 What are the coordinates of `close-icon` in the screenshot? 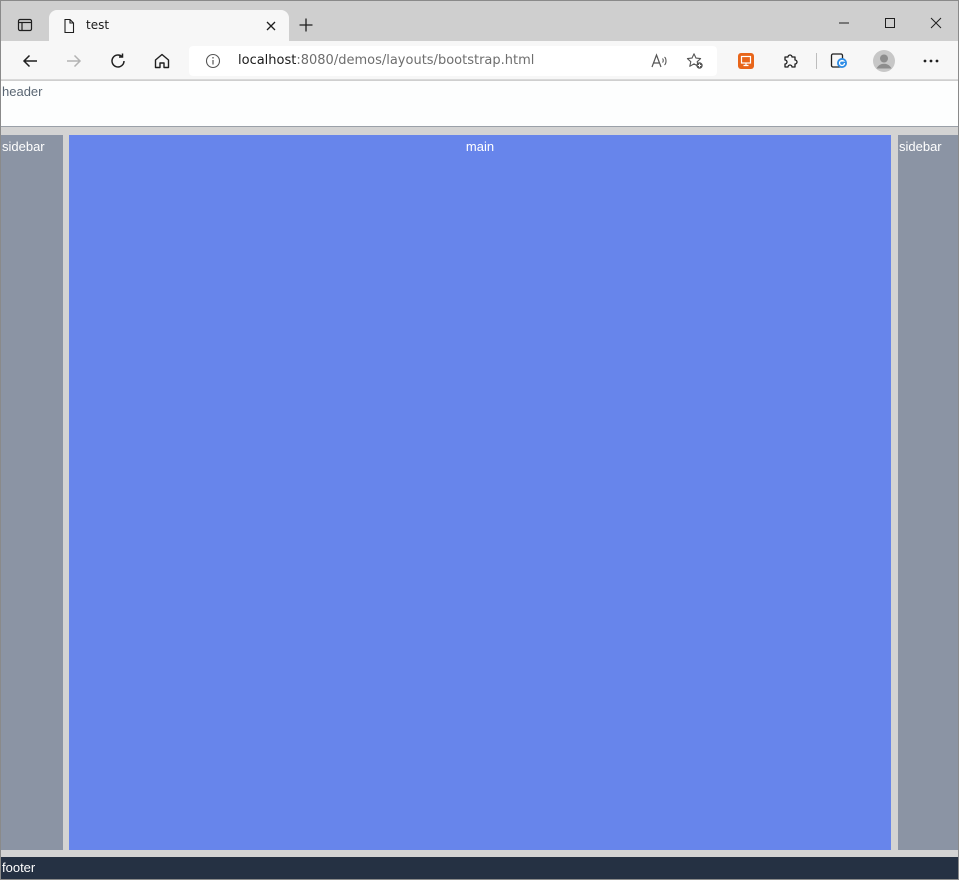 It's located at (271, 26).